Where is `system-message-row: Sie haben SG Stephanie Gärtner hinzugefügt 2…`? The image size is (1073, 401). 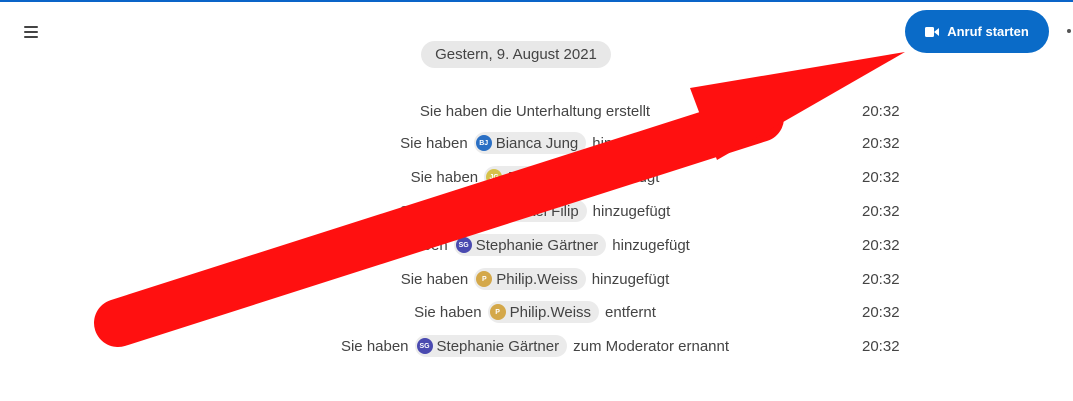
system-message-row: Sie haben SG Stephanie Gärtner hinzugefügt 2… is located at coordinates (536, 245).